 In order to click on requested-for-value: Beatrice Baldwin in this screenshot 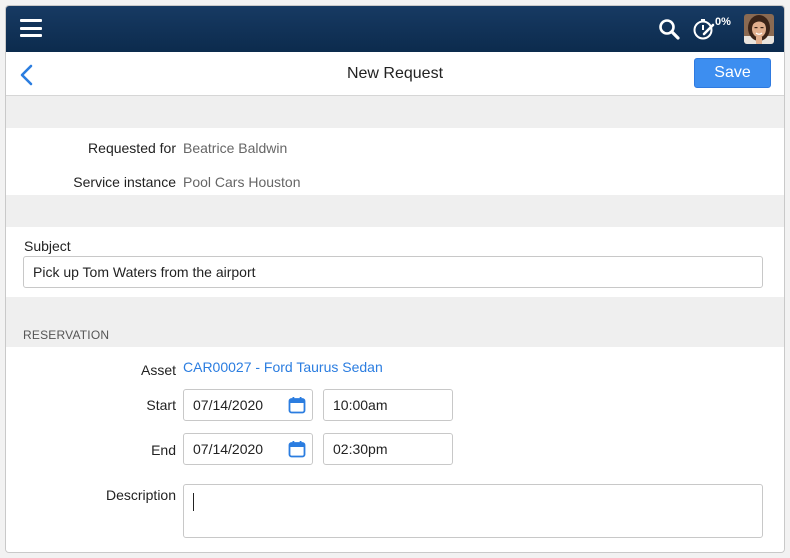, I will do `click(235, 148)`.